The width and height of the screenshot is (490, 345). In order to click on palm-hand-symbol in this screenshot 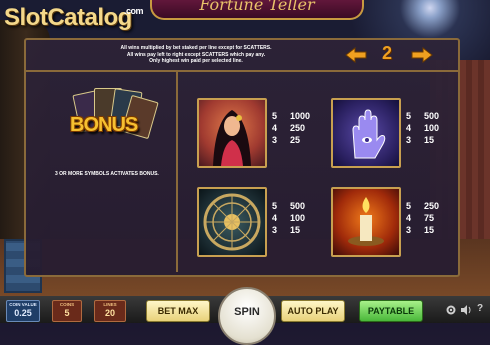, I will do `click(366, 133)`.